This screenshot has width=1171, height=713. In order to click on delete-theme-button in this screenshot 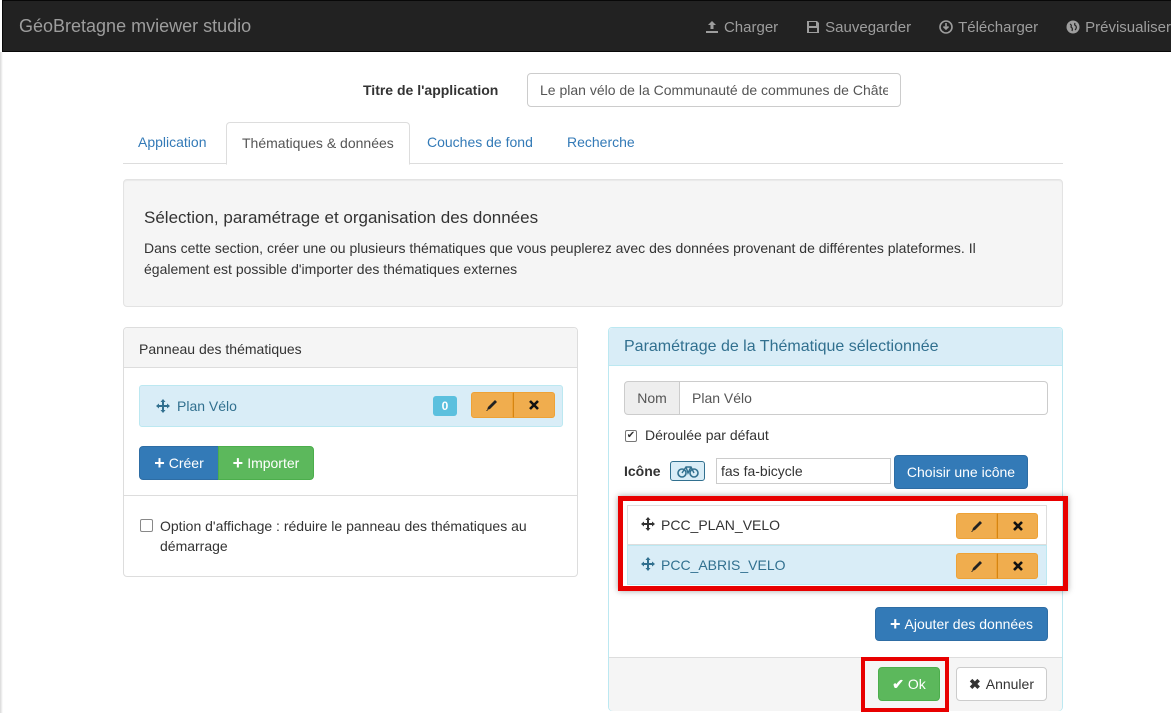, I will do `click(534, 405)`.